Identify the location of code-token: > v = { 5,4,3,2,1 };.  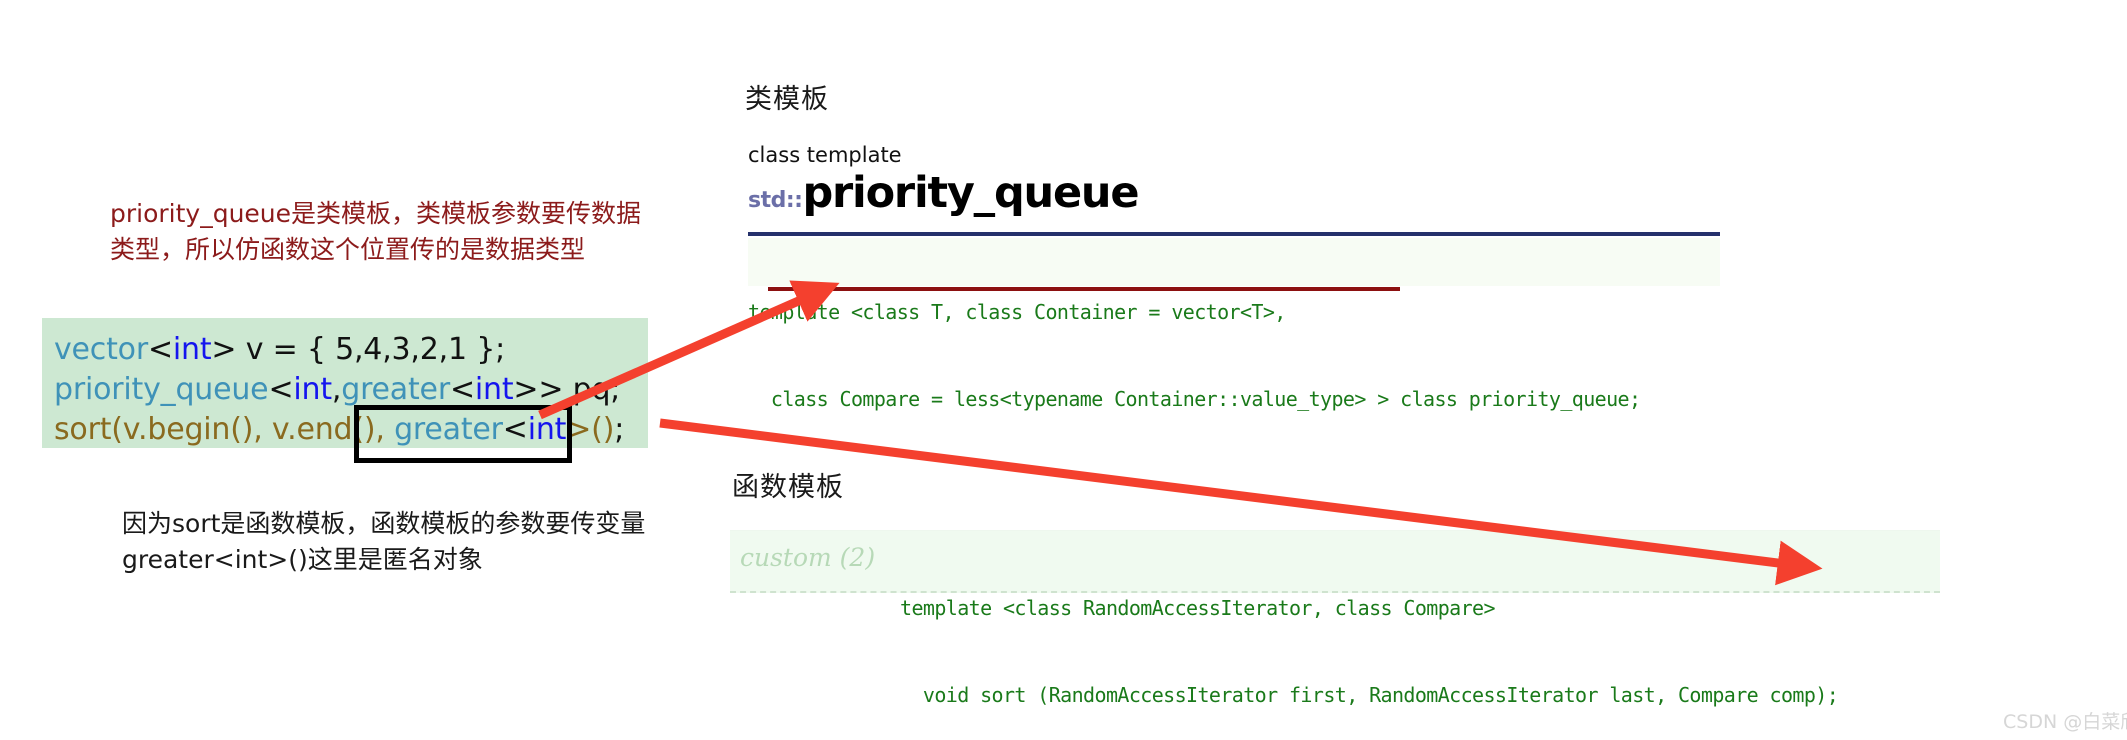
(358, 349).